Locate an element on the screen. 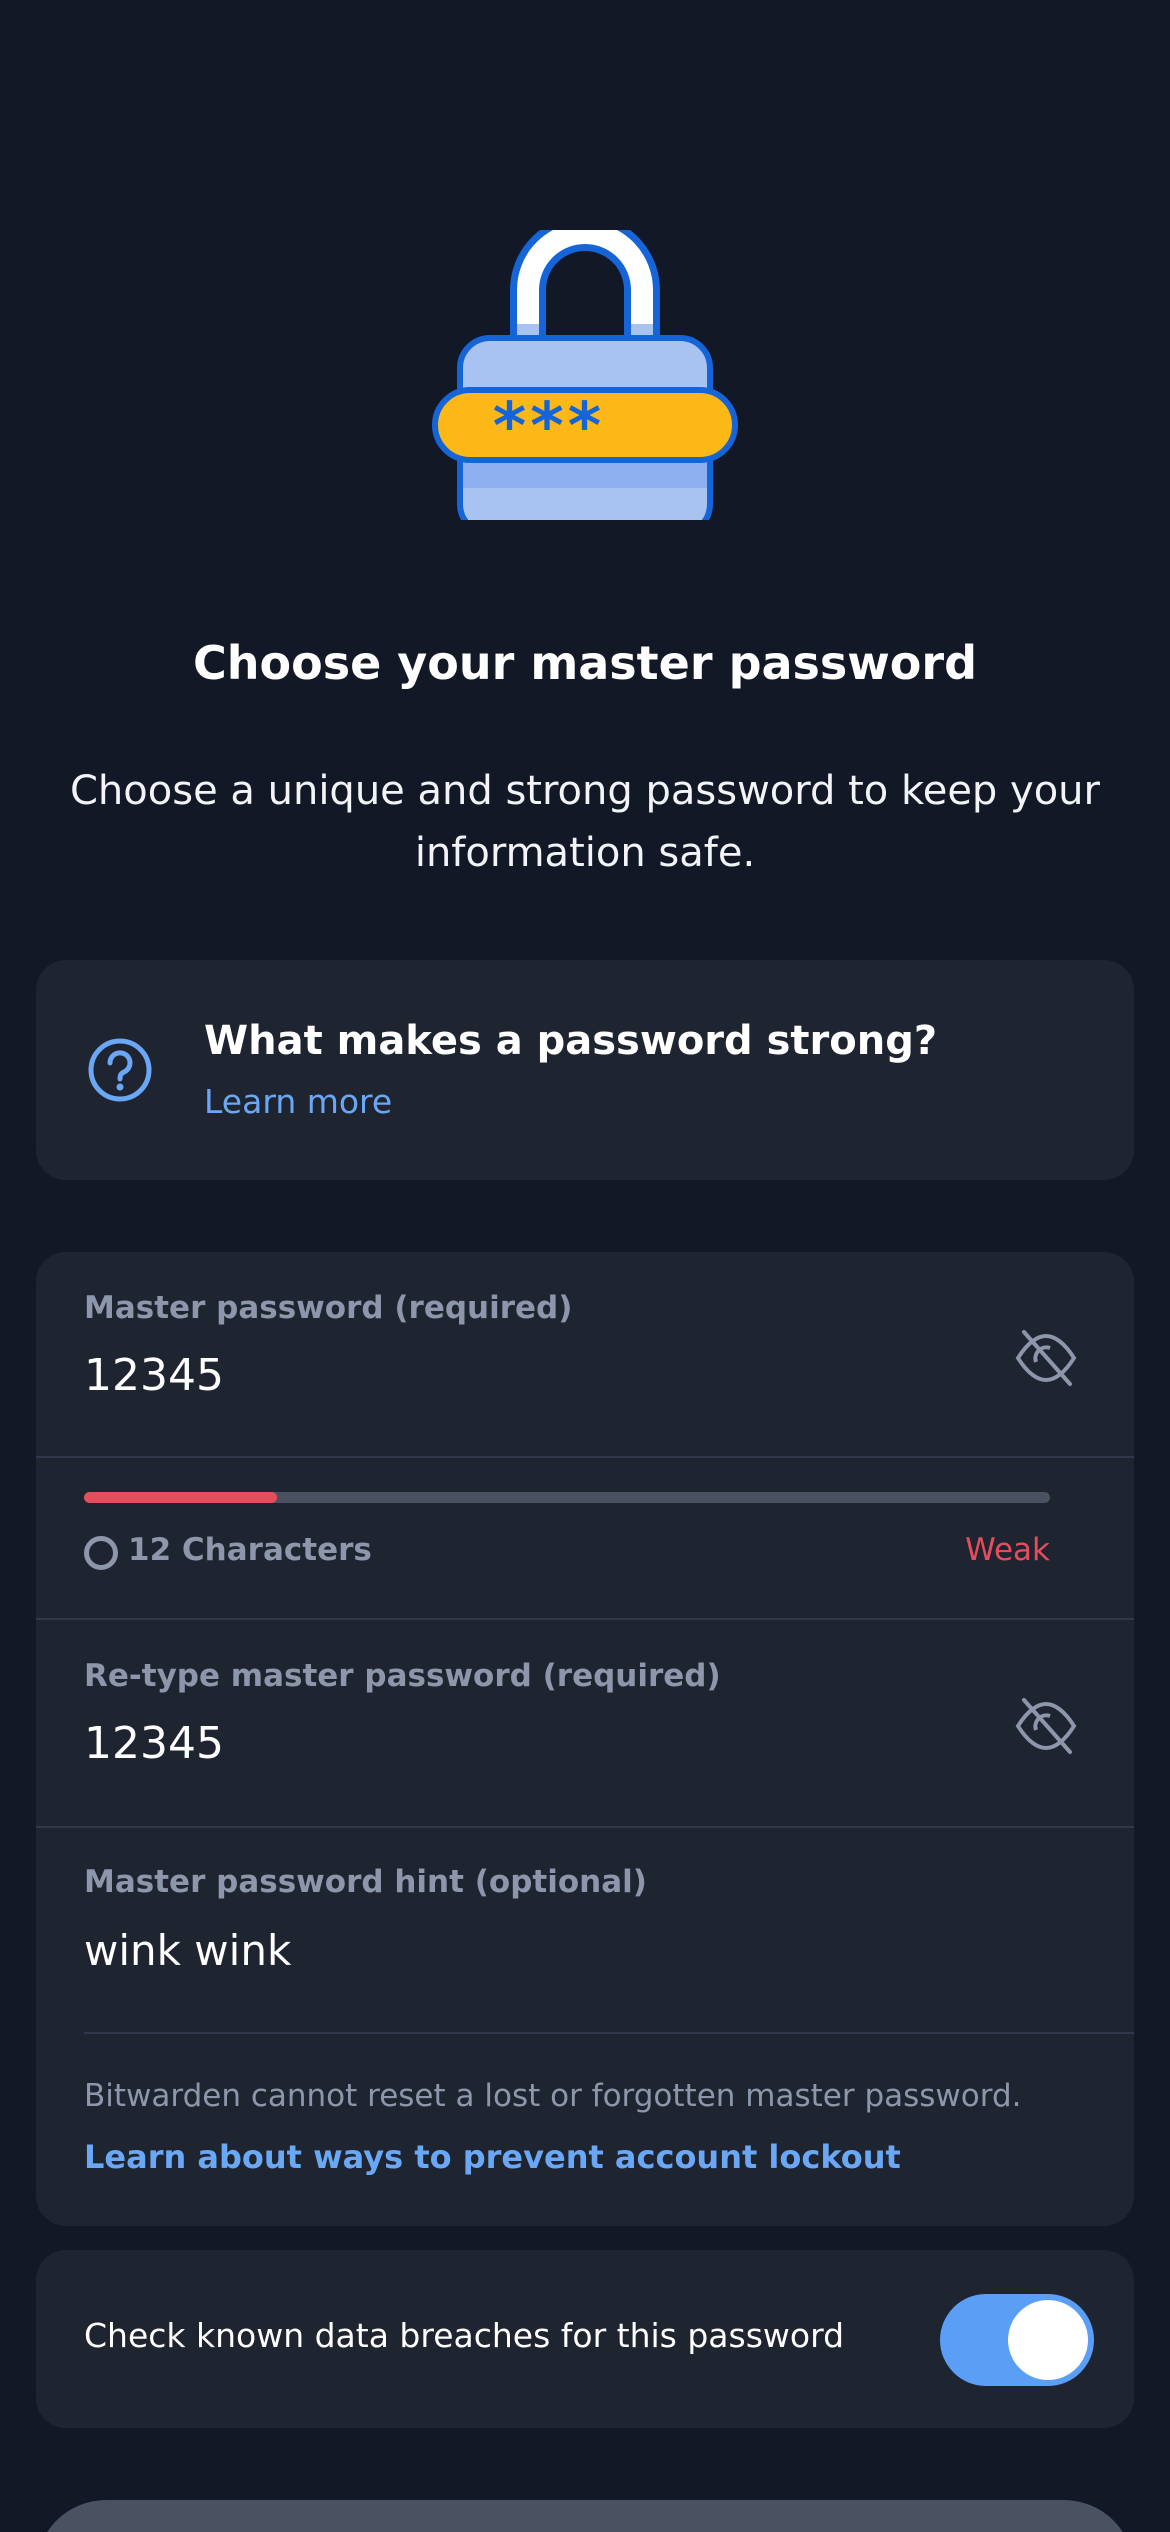 The height and width of the screenshot is (2532, 1170). hint-input: wink wink is located at coordinates (187, 1950).